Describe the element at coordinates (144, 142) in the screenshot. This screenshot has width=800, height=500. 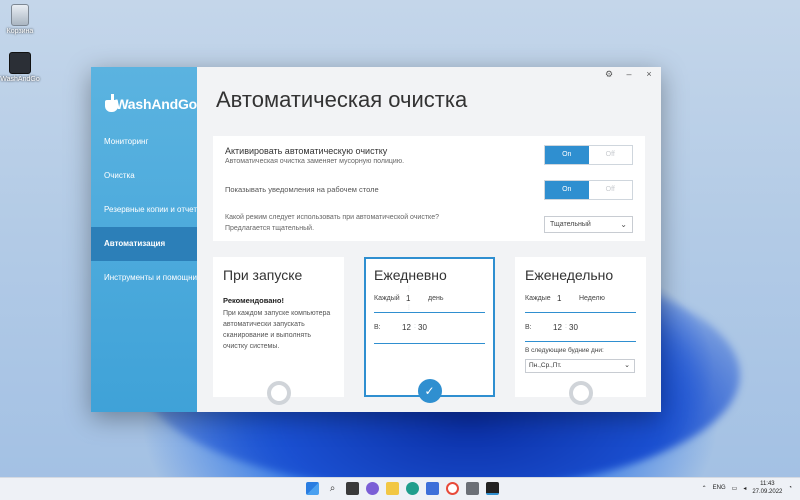
I see `sidebar-item-monitoring: Мониторинг` at that location.